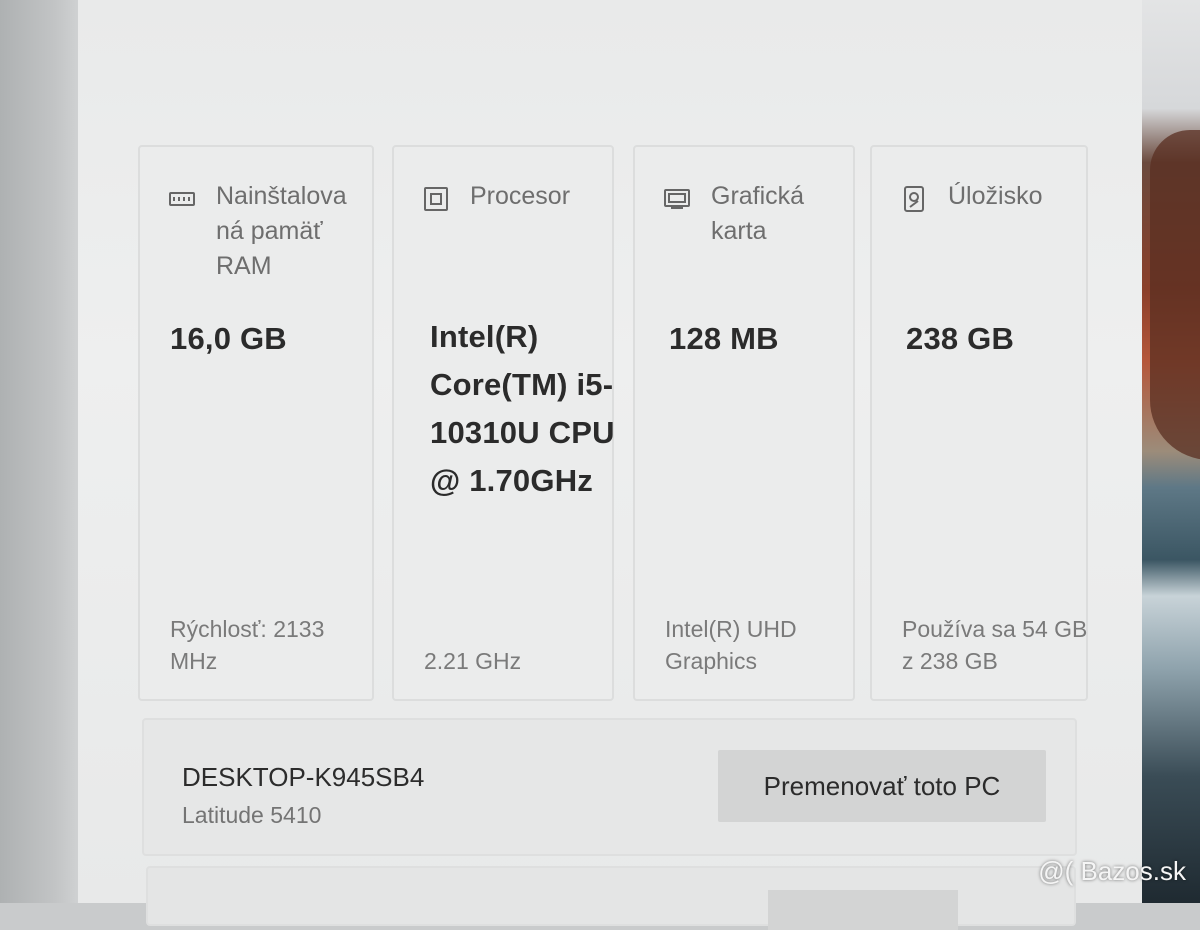 The image size is (1200, 930). I want to click on partial-button, so click(863, 910).